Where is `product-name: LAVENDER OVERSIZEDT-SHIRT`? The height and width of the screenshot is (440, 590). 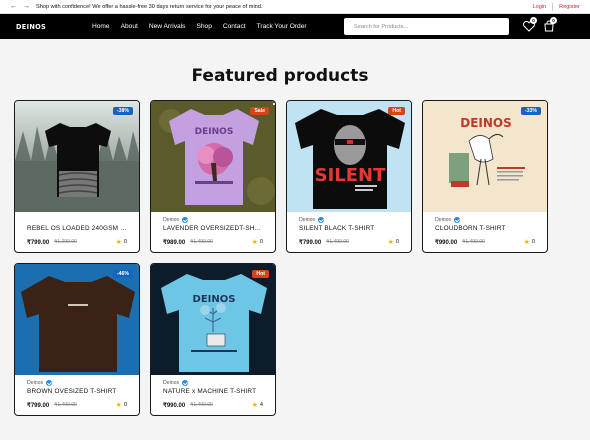
product-name: LAVENDER OVERSIZEDT-SHIRT is located at coordinates (213, 228).